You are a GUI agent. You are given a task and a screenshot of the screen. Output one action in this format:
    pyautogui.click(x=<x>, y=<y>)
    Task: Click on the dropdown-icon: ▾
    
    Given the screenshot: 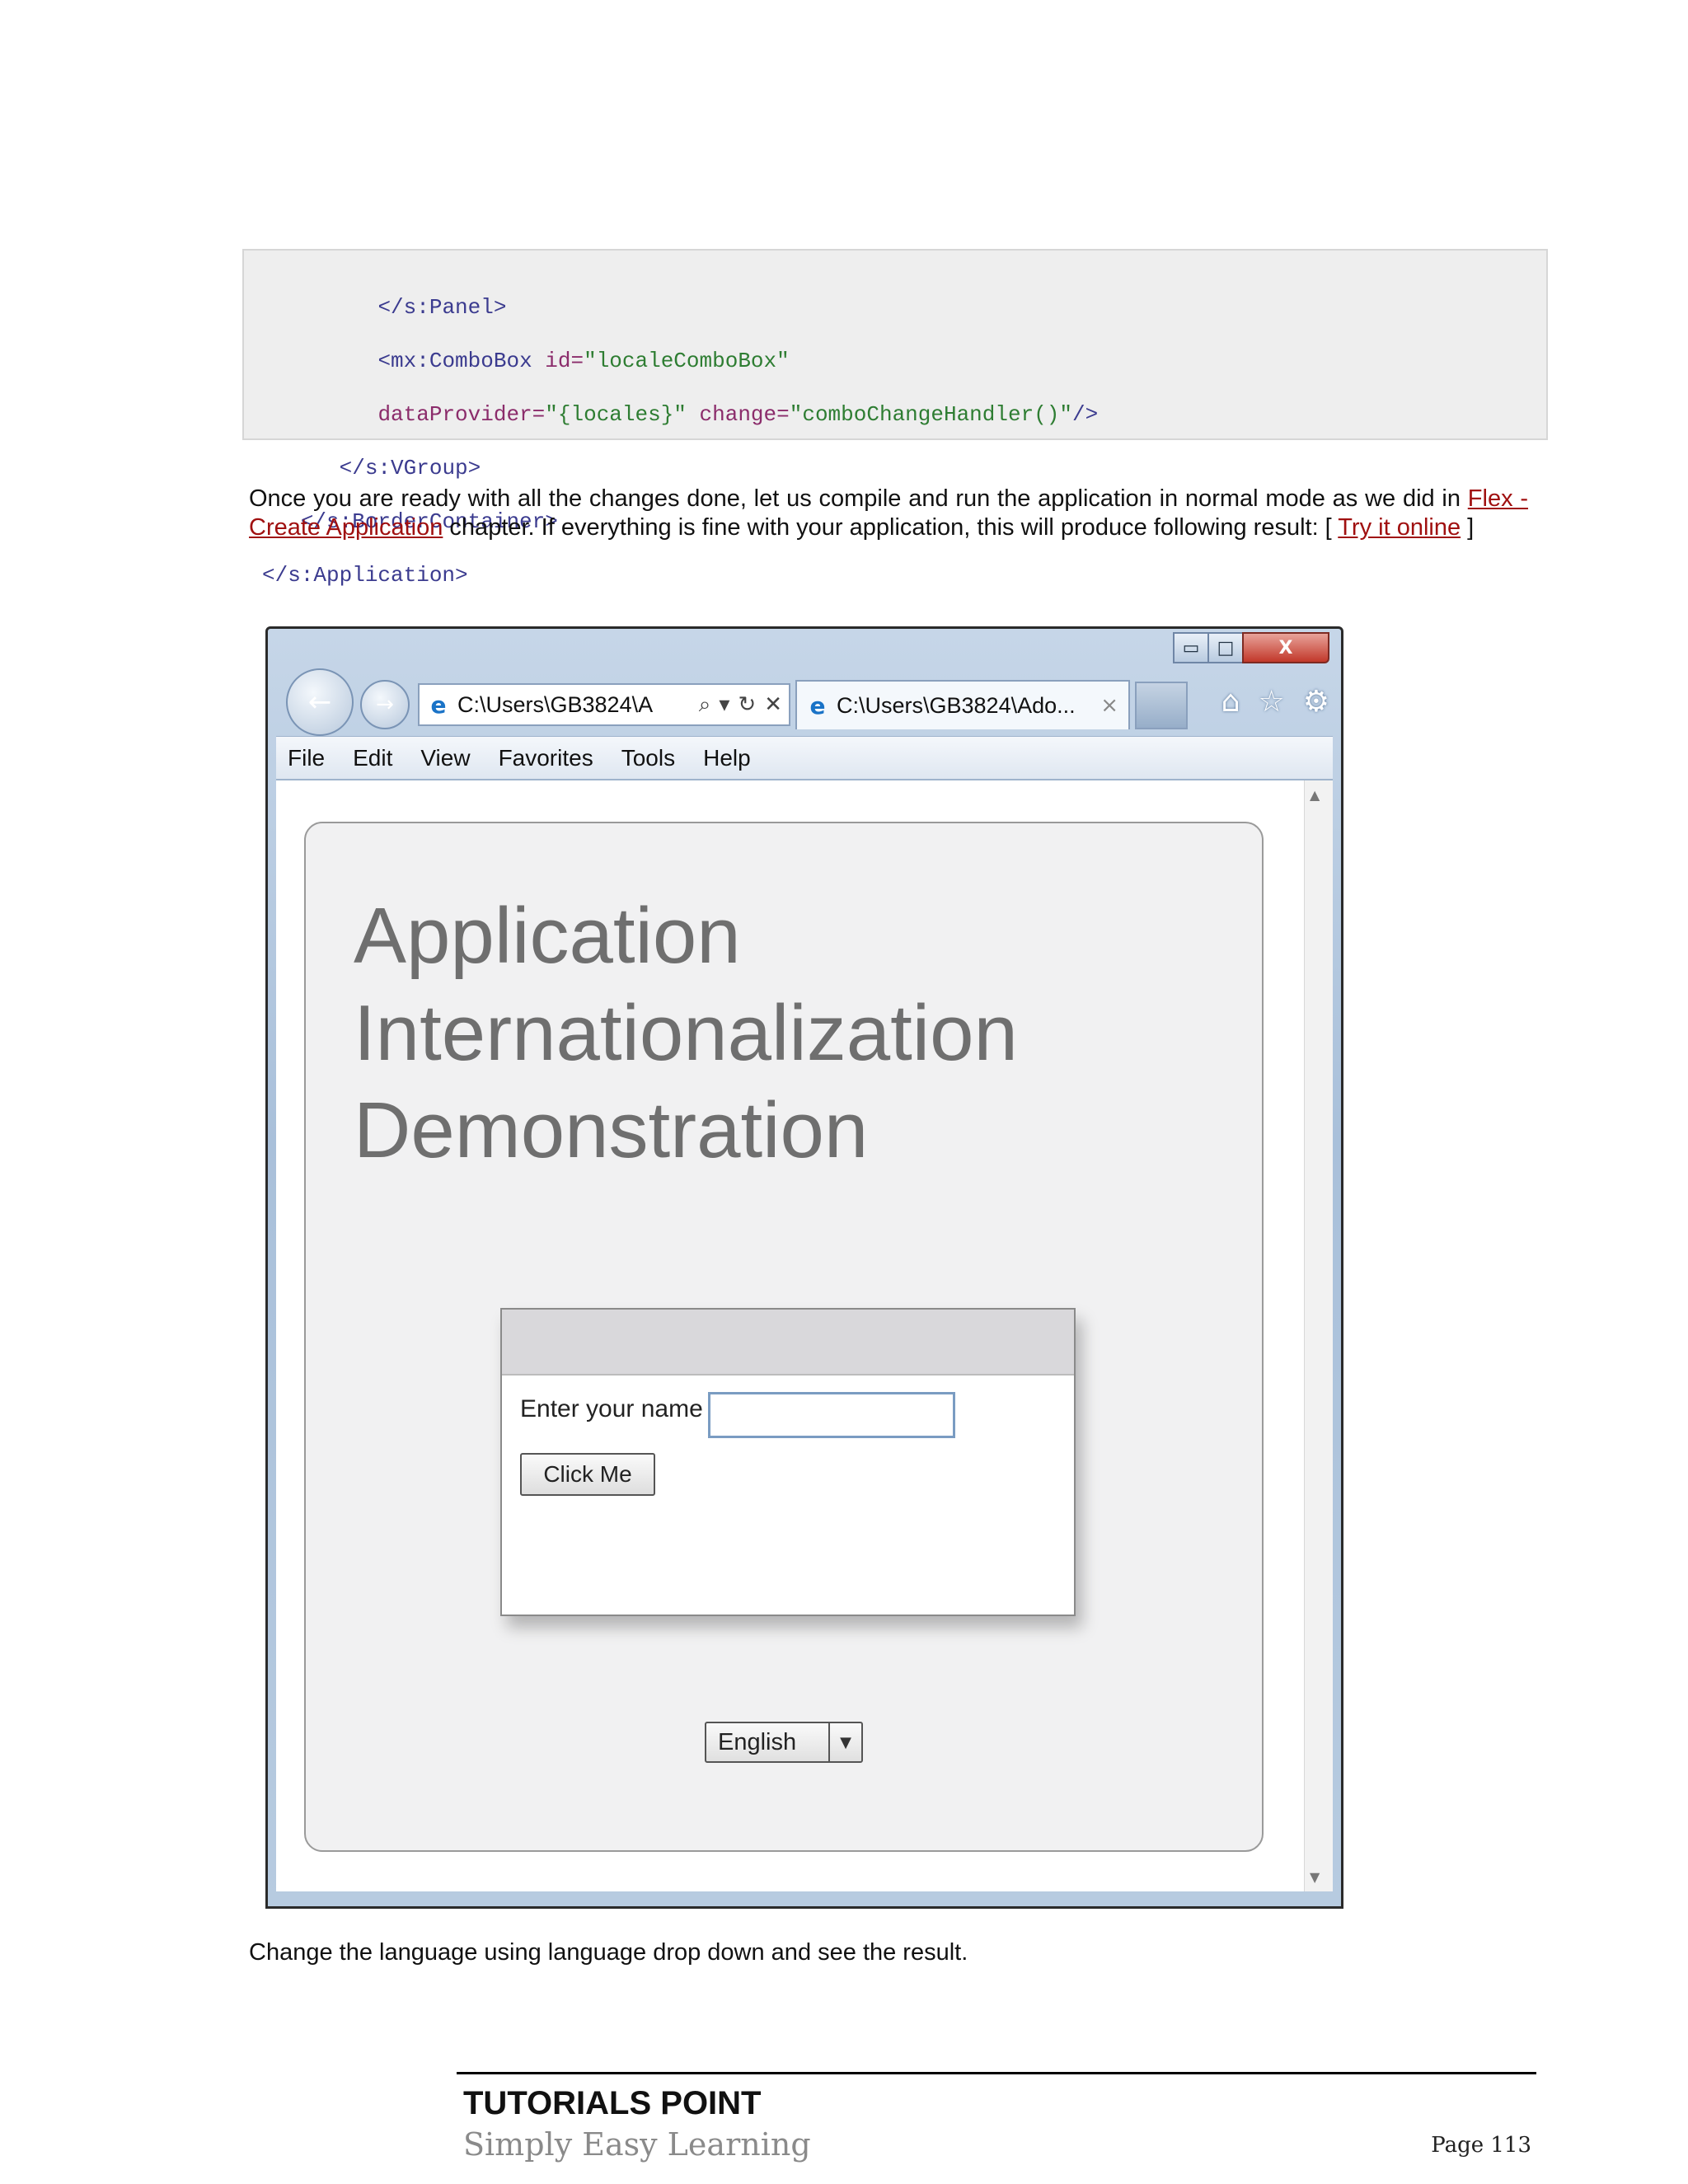 What is the action you would take?
    pyautogui.click(x=724, y=705)
    